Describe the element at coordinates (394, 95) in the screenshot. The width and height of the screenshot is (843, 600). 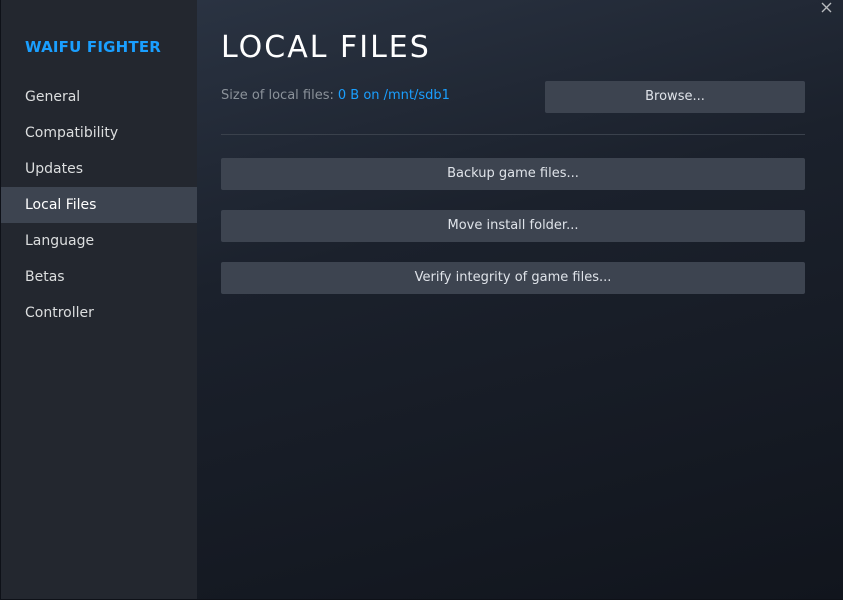
I see `size-value-link: 0 B on /mnt/sdb1` at that location.